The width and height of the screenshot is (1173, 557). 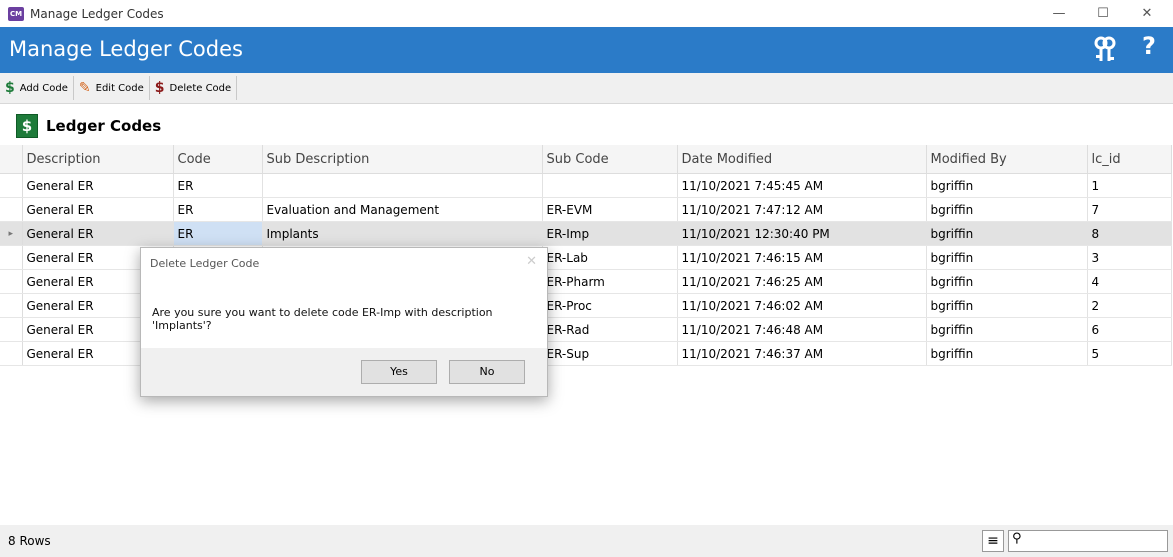 What do you see at coordinates (16, 13) in the screenshot?
I see `app-icon: CM` at bounding box center [16, 13].